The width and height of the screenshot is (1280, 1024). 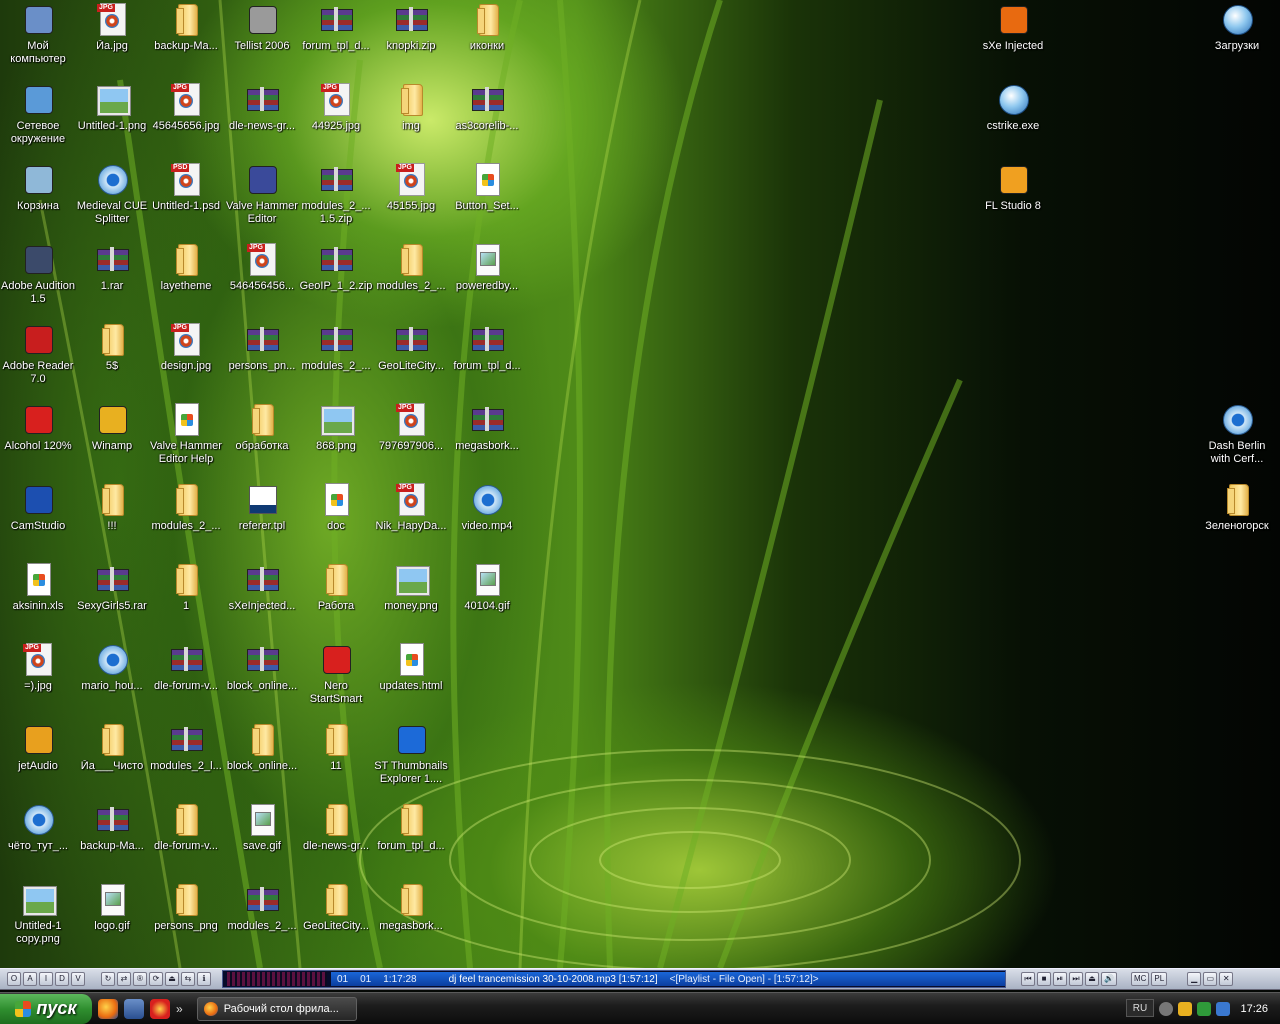 I want to click on desktop-icon: PSD Untitled-1.psd, so click(x=186, y=199).